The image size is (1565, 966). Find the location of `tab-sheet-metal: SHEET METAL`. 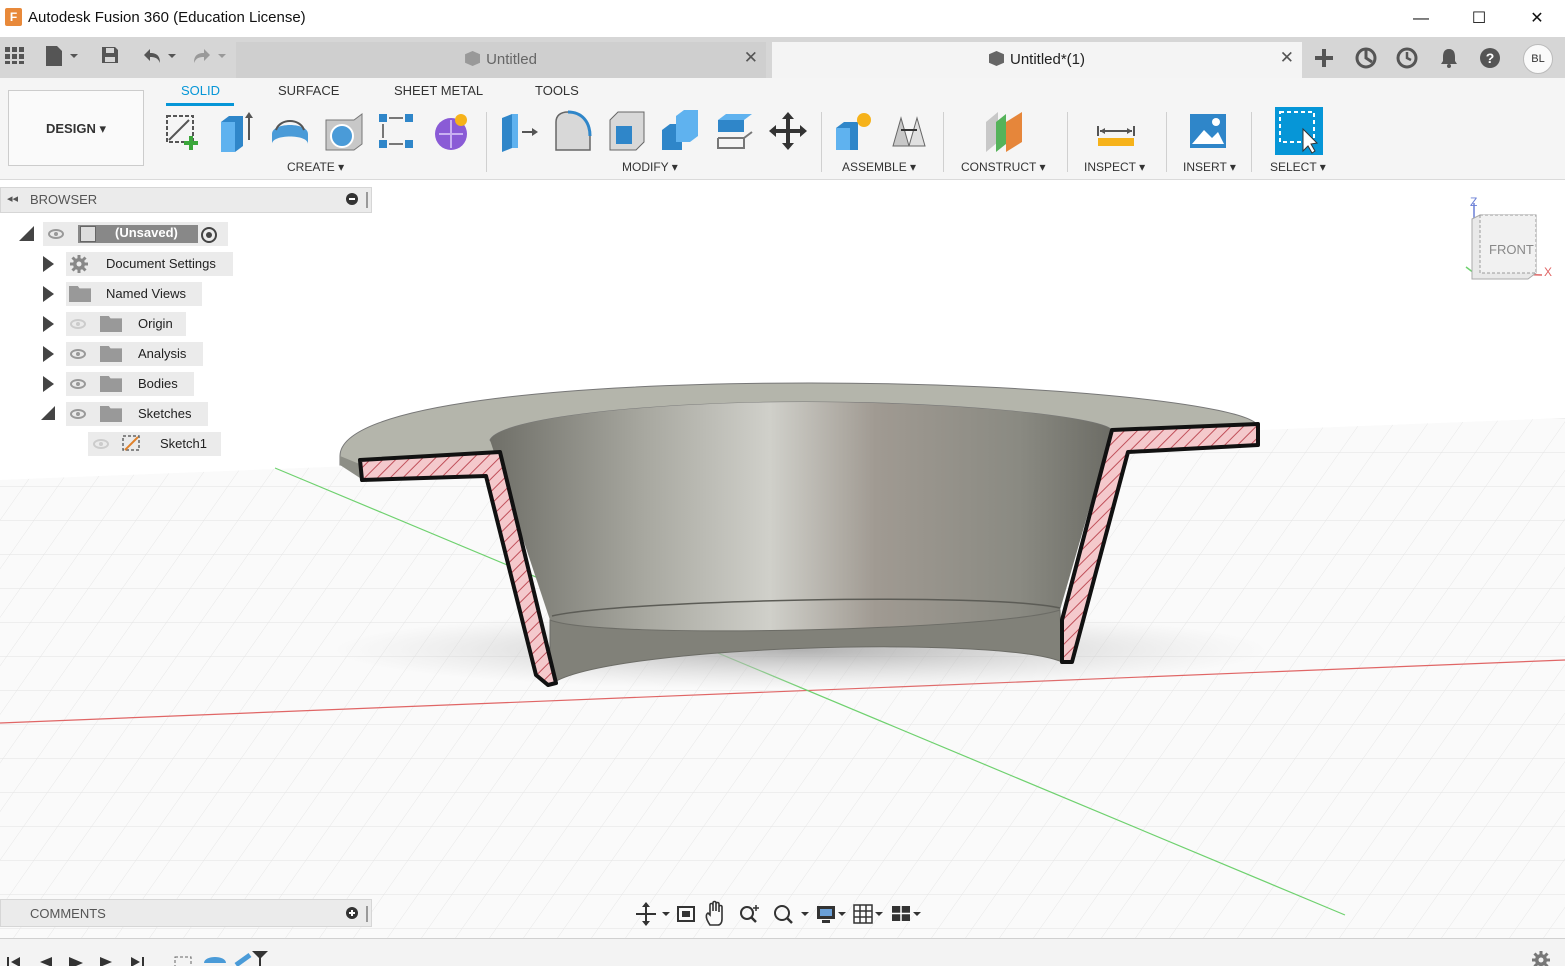

tab-sheet-metal: SHEET METAL is located at coordinates (438, 90).